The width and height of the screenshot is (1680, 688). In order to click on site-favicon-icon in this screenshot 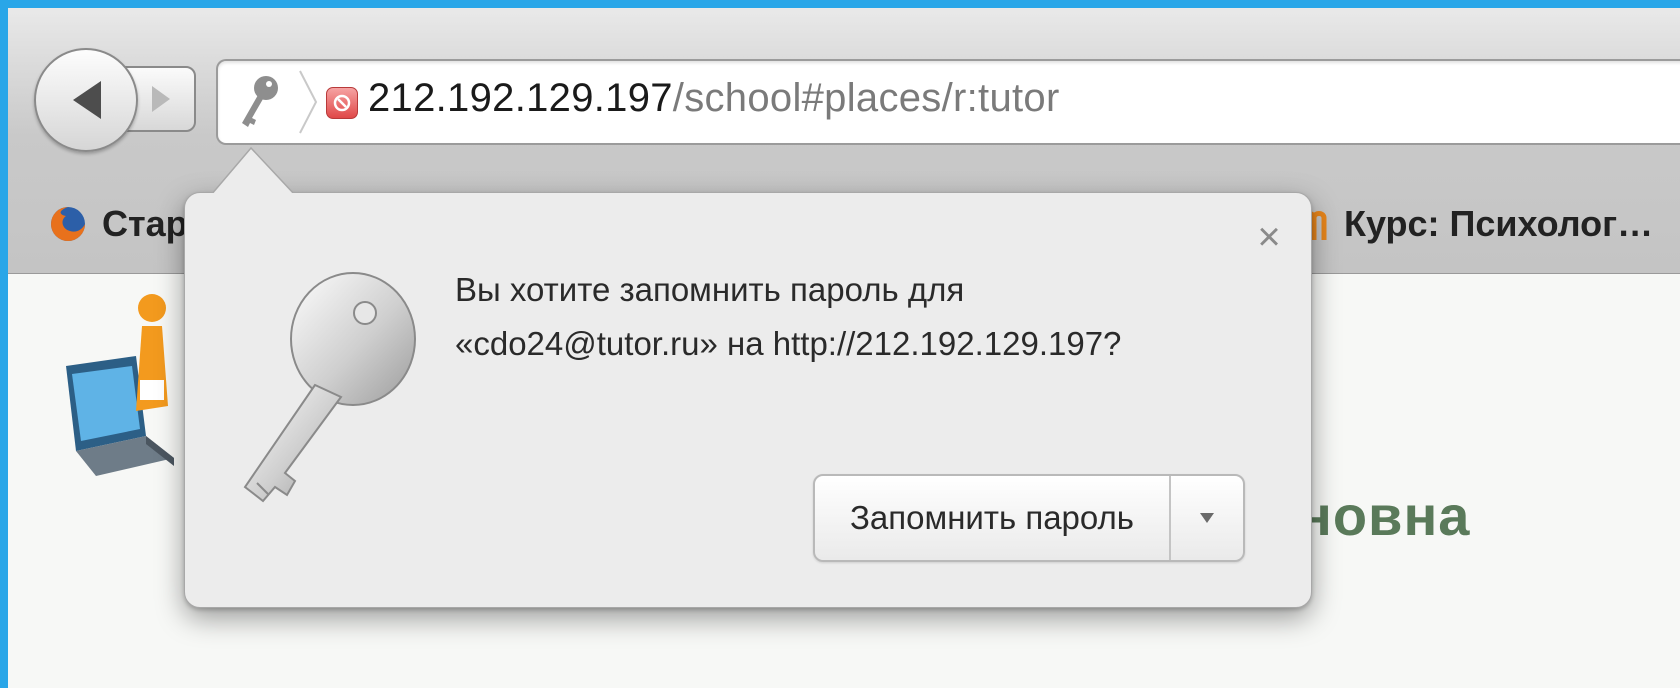, I will do `click(342, 103)`.